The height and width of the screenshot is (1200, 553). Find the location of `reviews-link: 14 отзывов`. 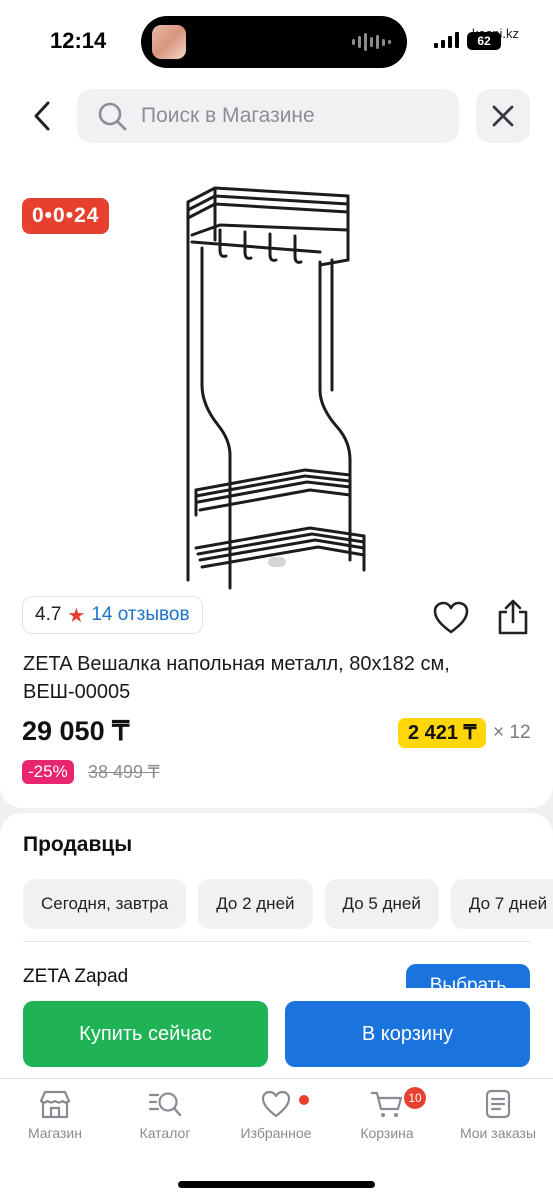

reviews-link: 14 отзывов is located at coordinates (140, 615).